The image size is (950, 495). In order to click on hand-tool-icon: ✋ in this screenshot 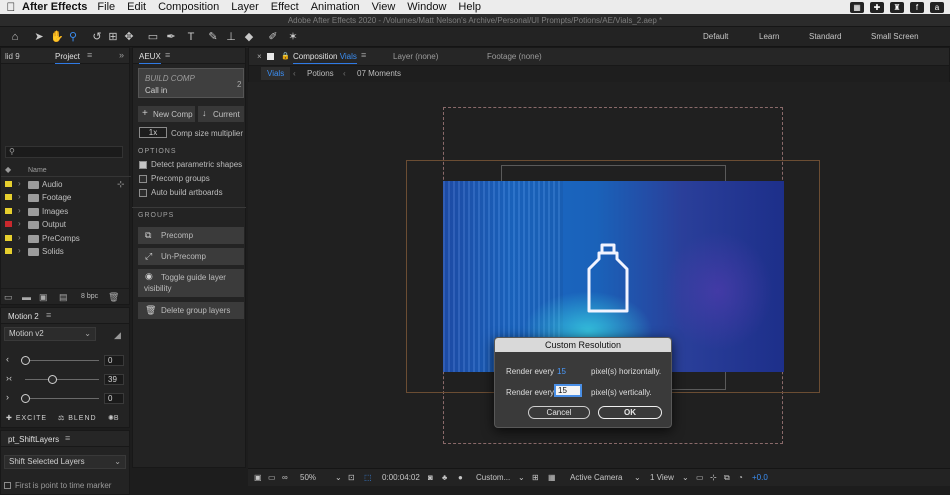, I will do `click(57, 37)`.